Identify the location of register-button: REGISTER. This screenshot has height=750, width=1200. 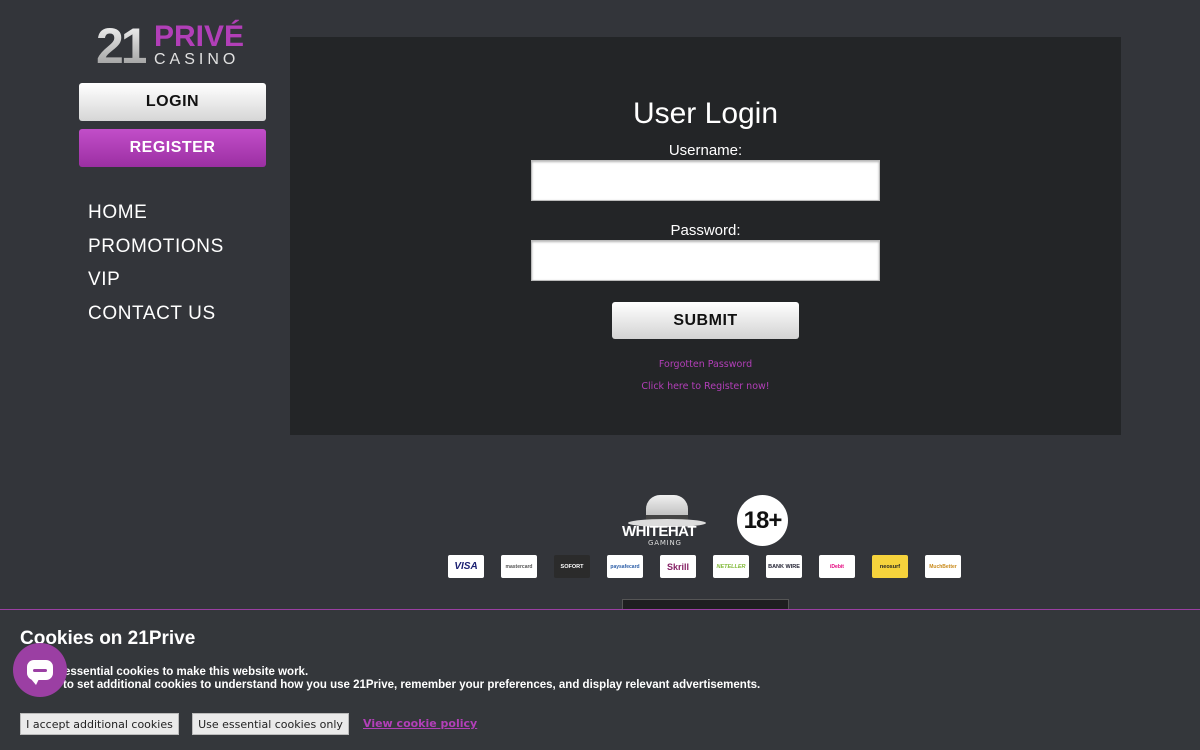
(172, 148).